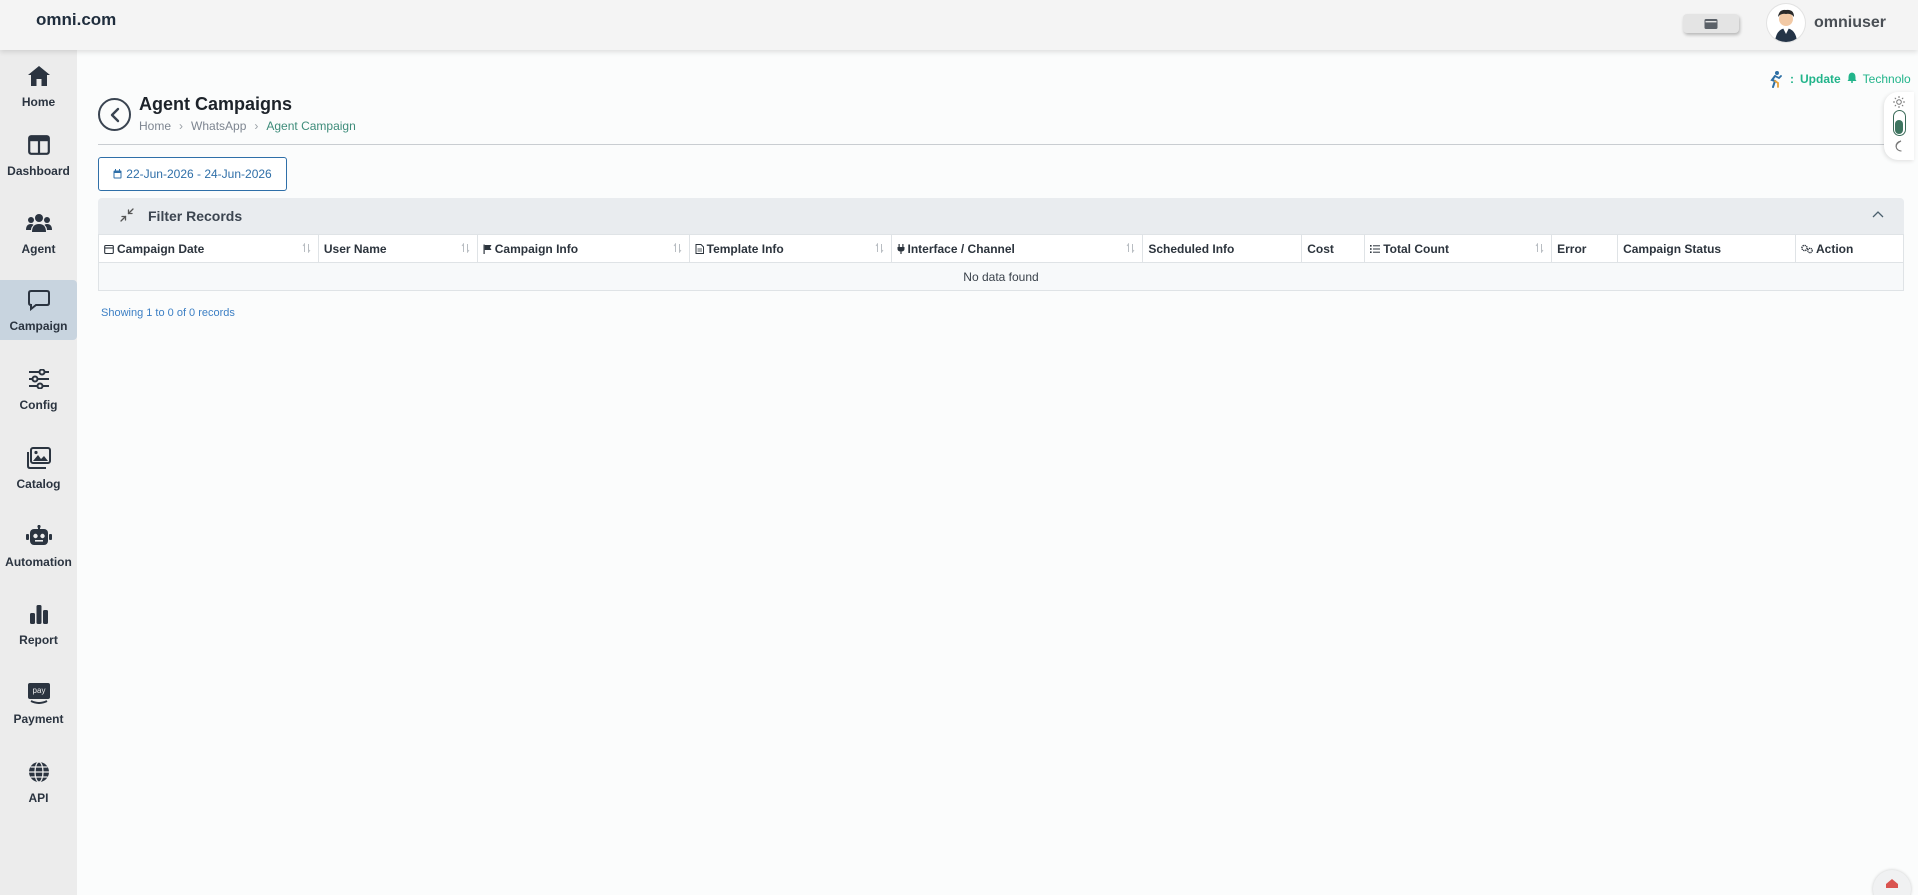 The image size is (1918, 895). Describe the element at coordinates (1834, 248) in the screenshot. I see `column-label: Action` at that location.